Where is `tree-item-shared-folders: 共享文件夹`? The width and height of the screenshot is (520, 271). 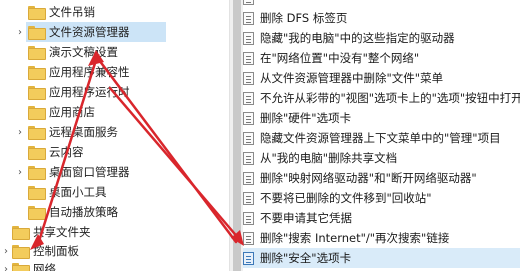
tree-item-shared-folders: 共享文件夹 is located at coordinates (112, 232).